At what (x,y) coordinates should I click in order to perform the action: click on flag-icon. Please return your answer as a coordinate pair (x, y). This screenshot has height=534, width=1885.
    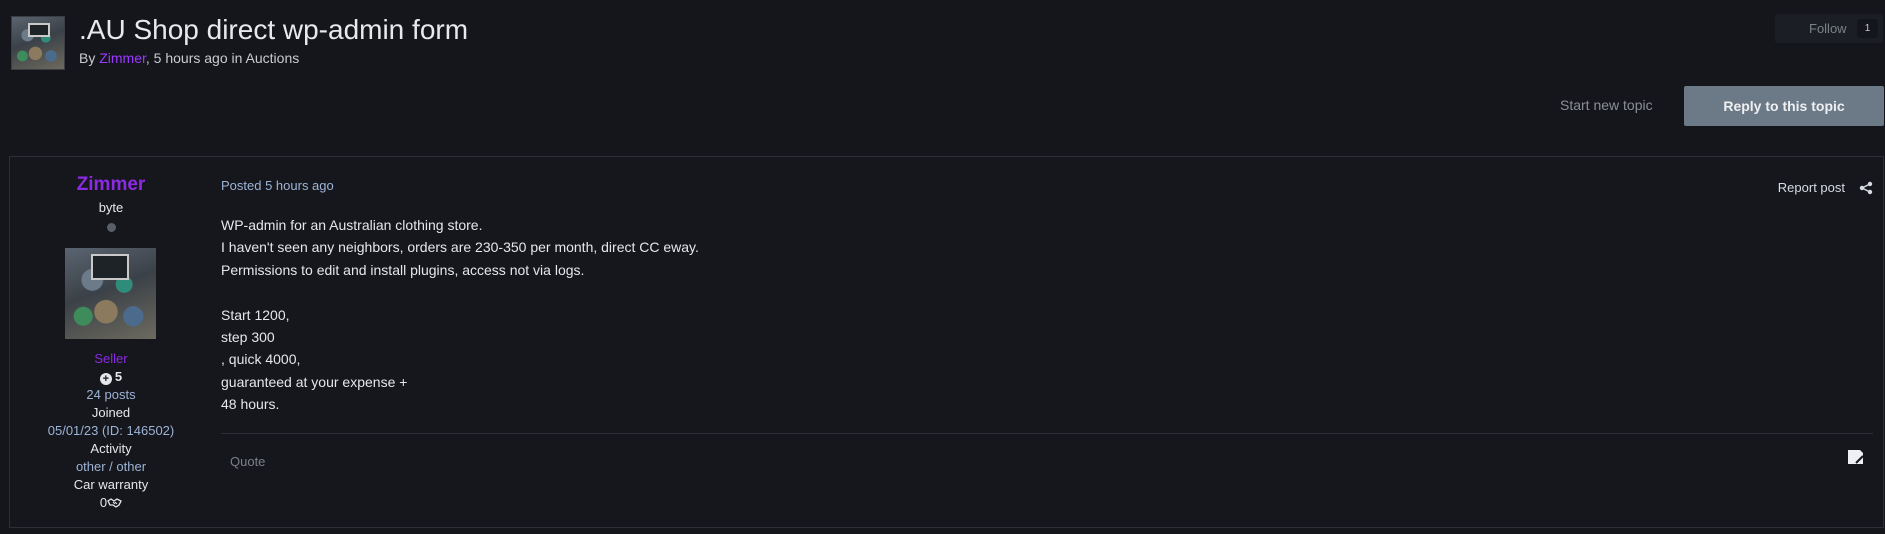
    Looking at the image, I should click on (1855, 457).